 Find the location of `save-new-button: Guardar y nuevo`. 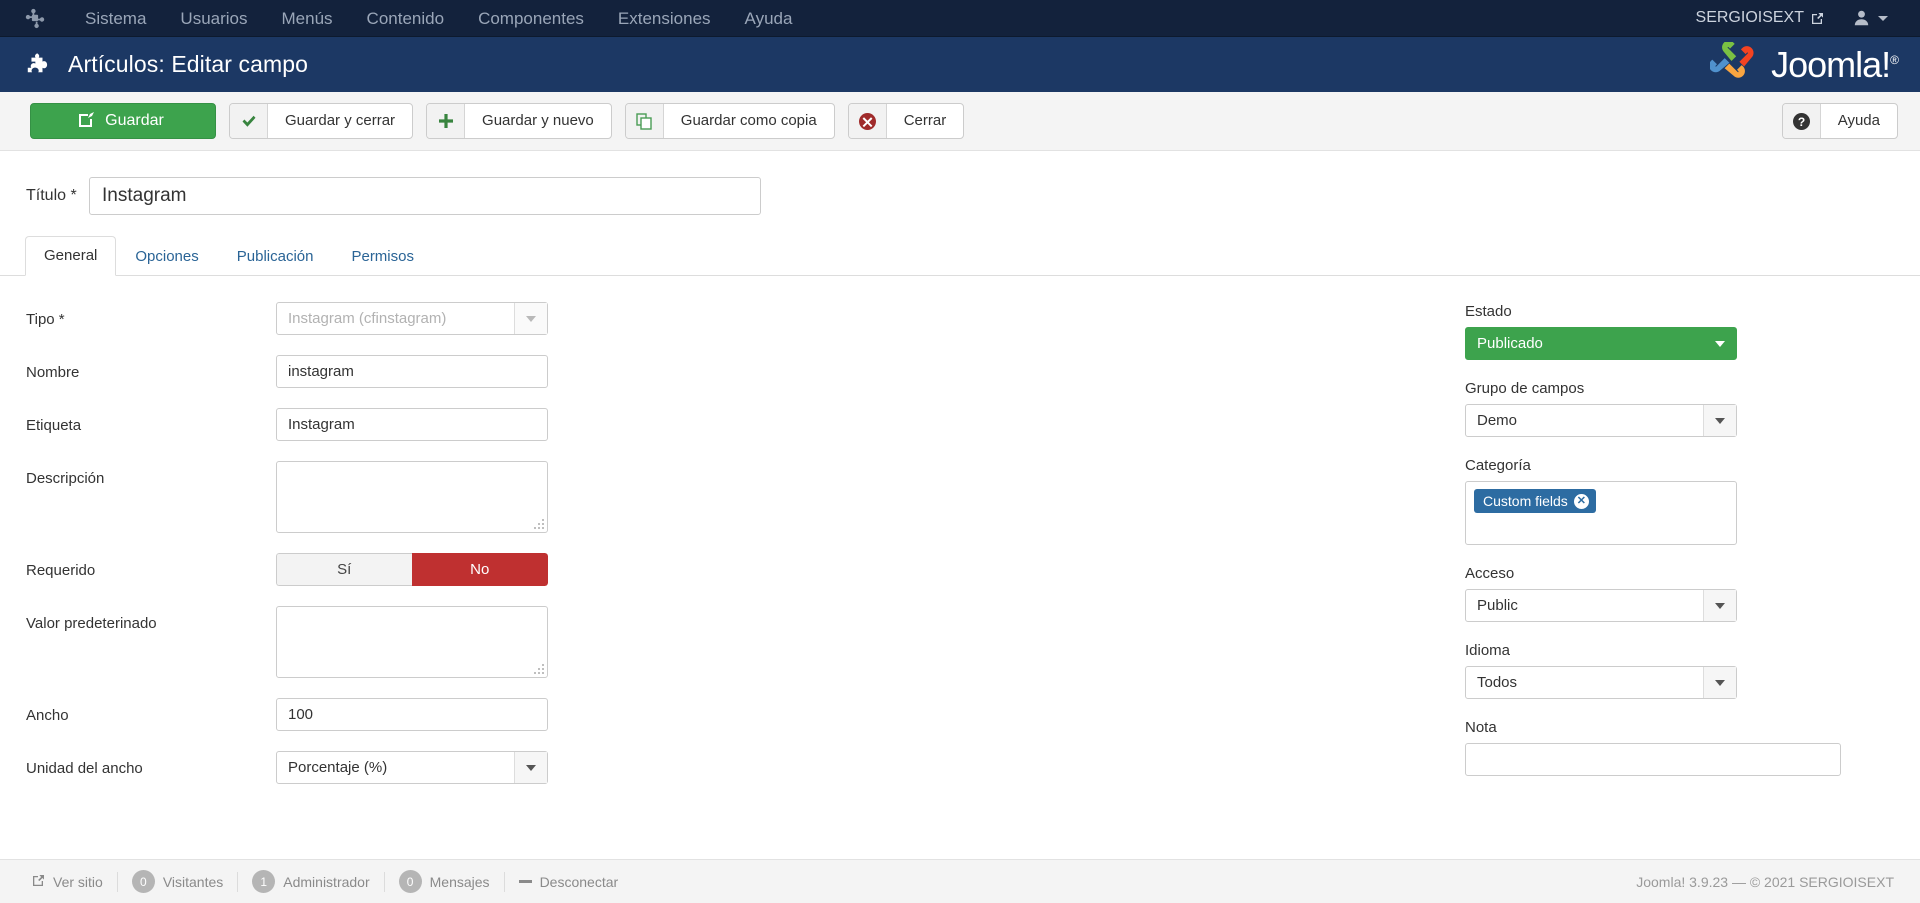

save-new-button: Guardar y nuevo is located at coordinates (519, 121).